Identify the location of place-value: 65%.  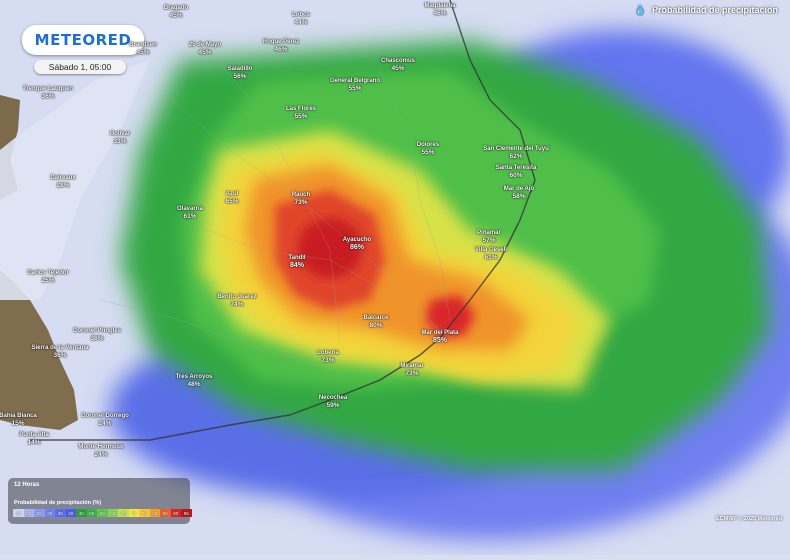
(232, 201).